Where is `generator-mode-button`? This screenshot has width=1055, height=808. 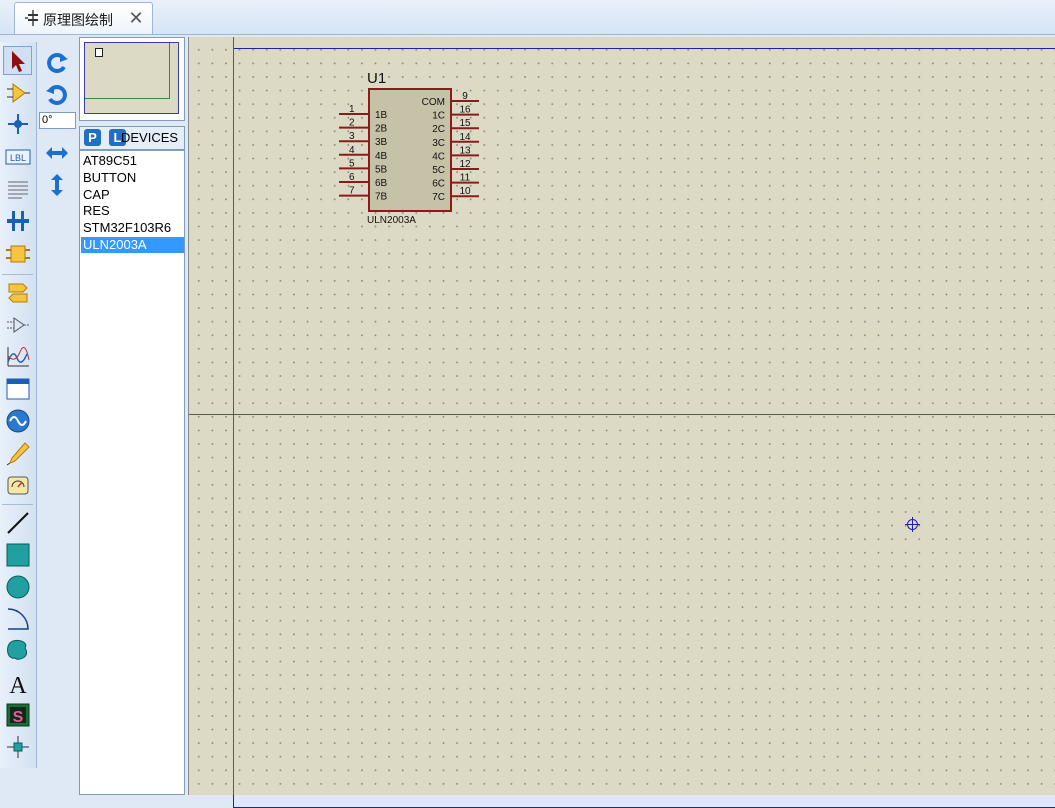
generator-mode-button is located at coordinates (17, 420).